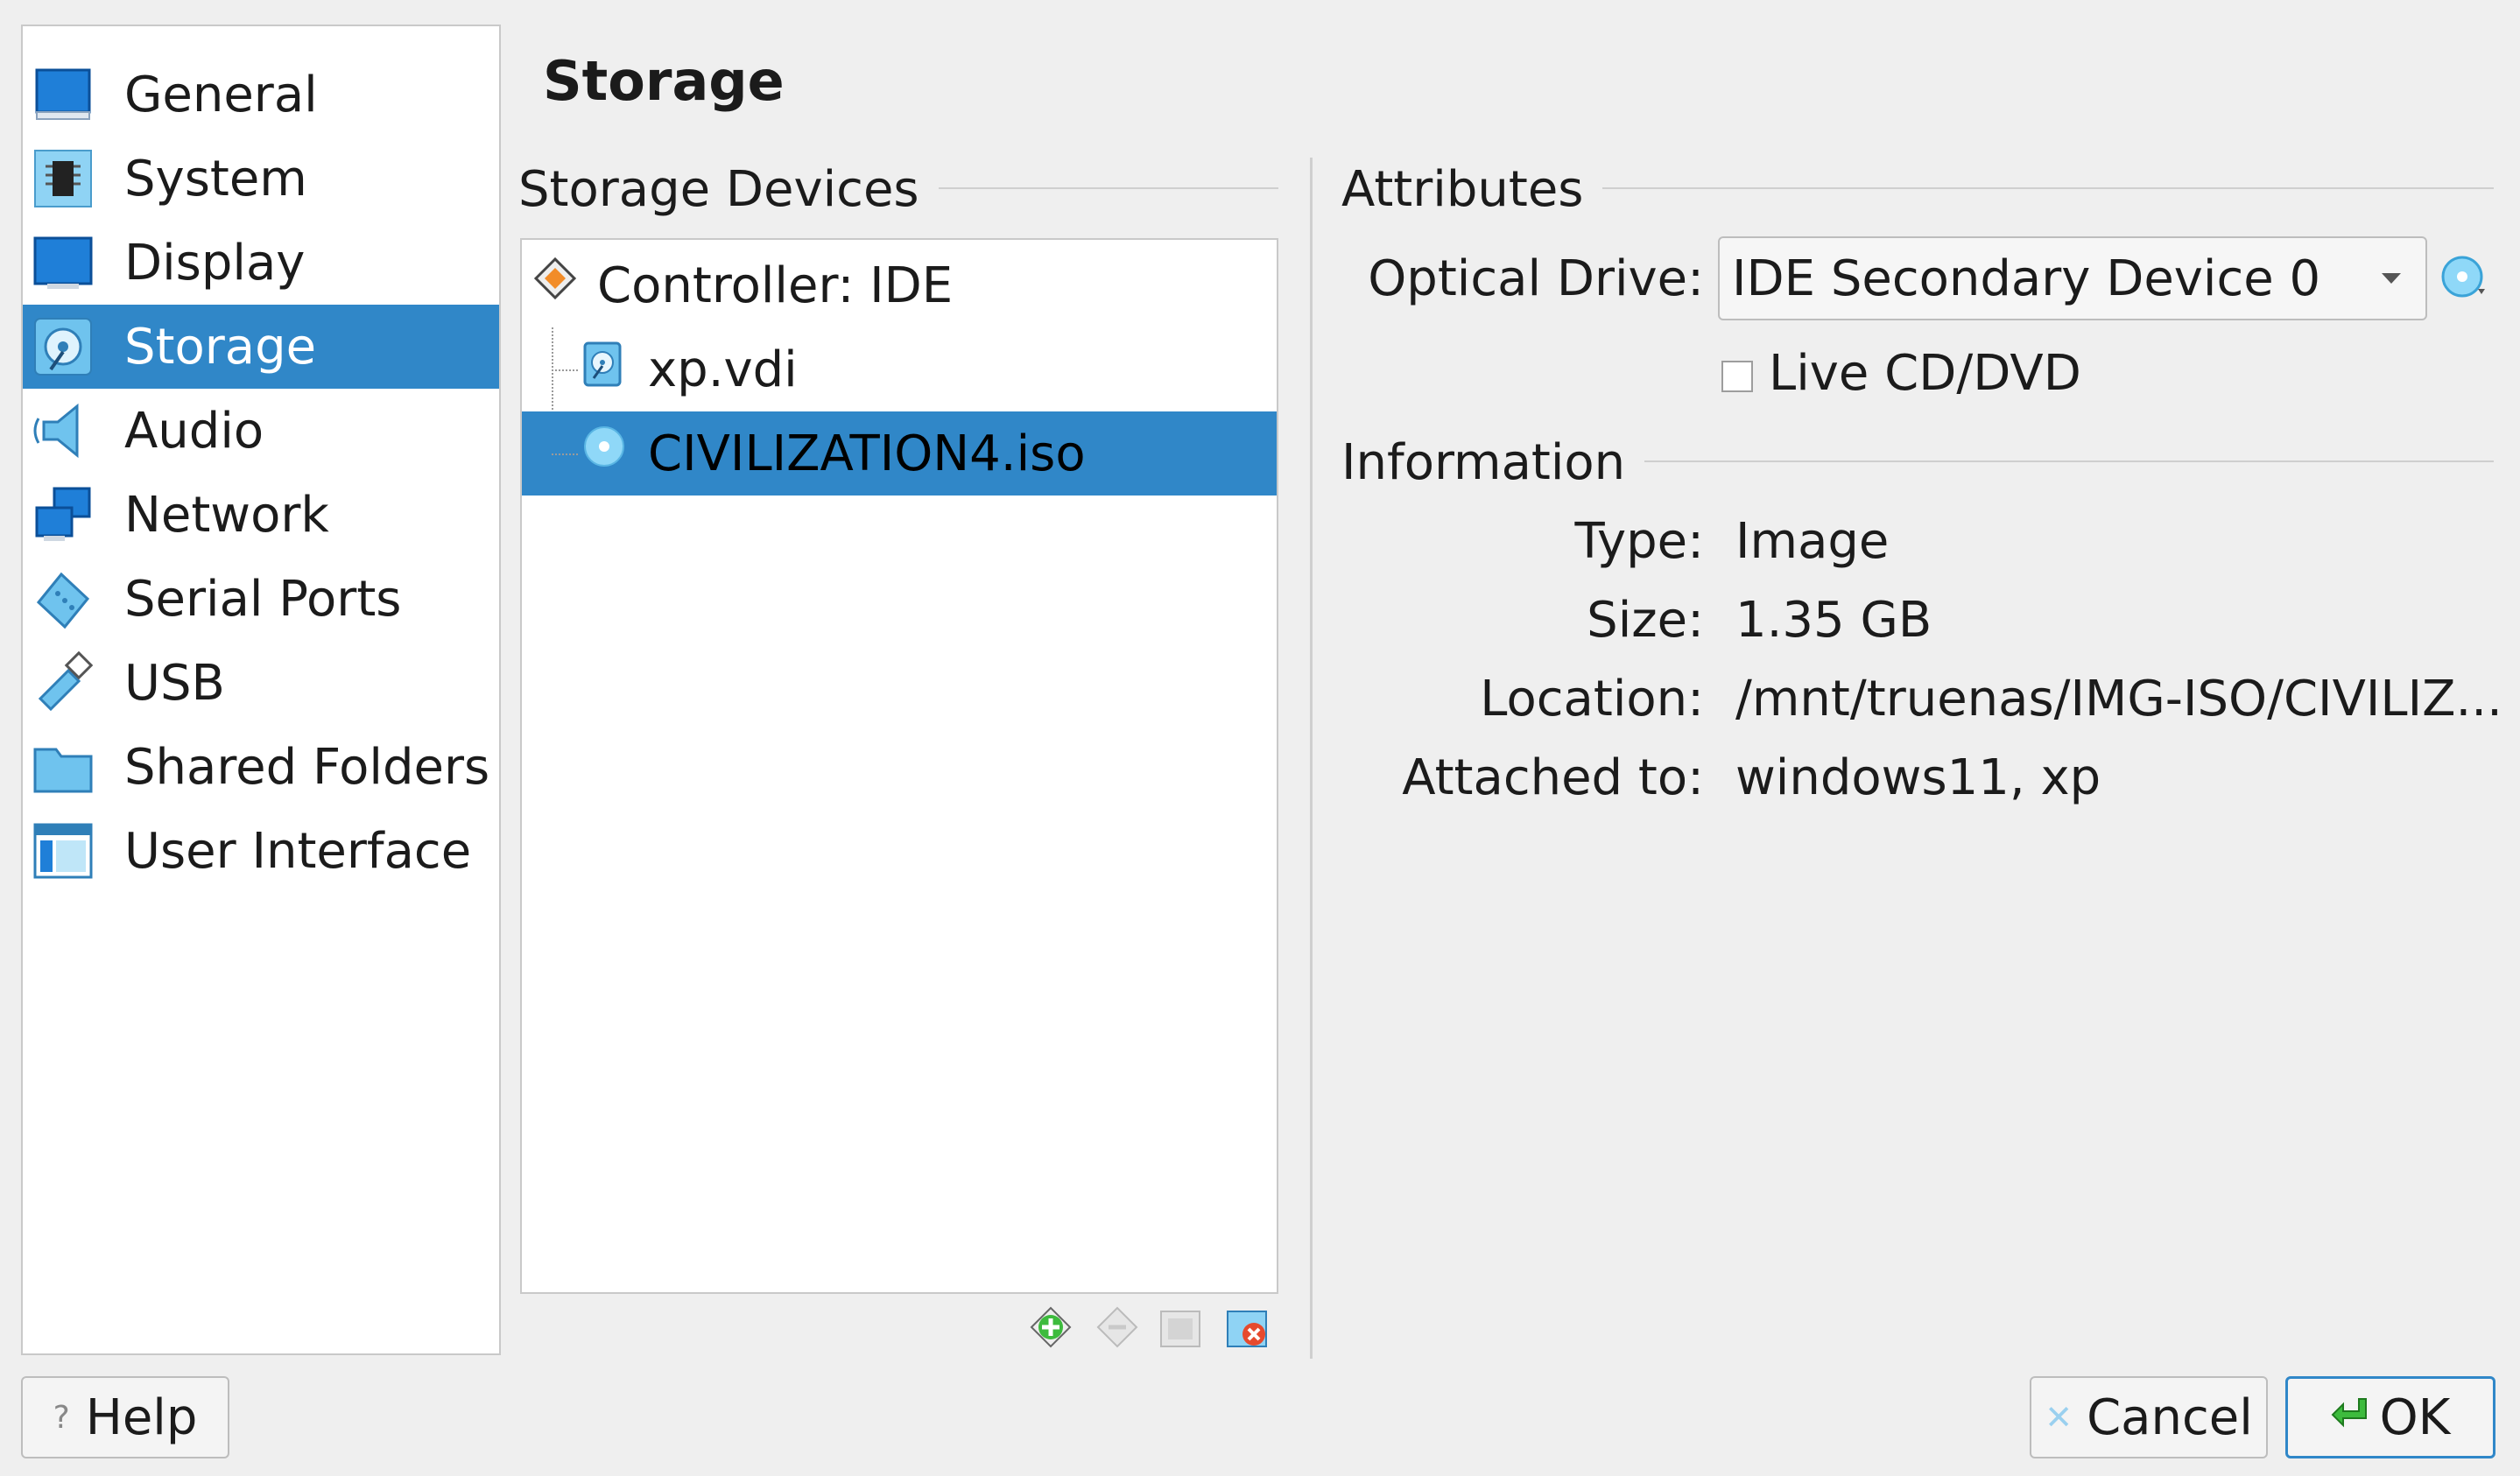 This screenshot has height=1476, width=2520. Describe the element at coordinates (1180, 1327) in the screenshot. I see `add-controller-icon` at that location.